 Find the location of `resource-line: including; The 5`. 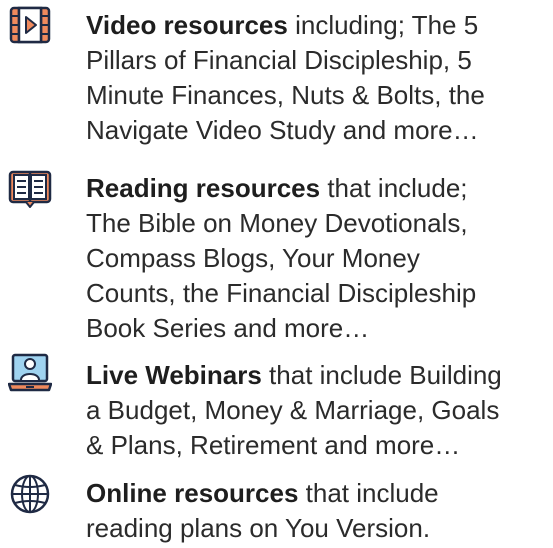

resource-line: including; The 5 is located at coordinates (387, 25).